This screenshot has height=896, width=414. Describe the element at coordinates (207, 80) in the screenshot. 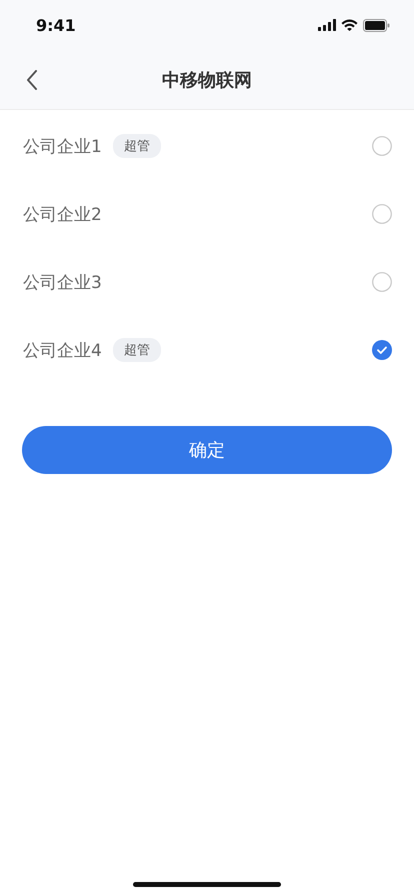

I see `page-title: 中移物联网` at that location.